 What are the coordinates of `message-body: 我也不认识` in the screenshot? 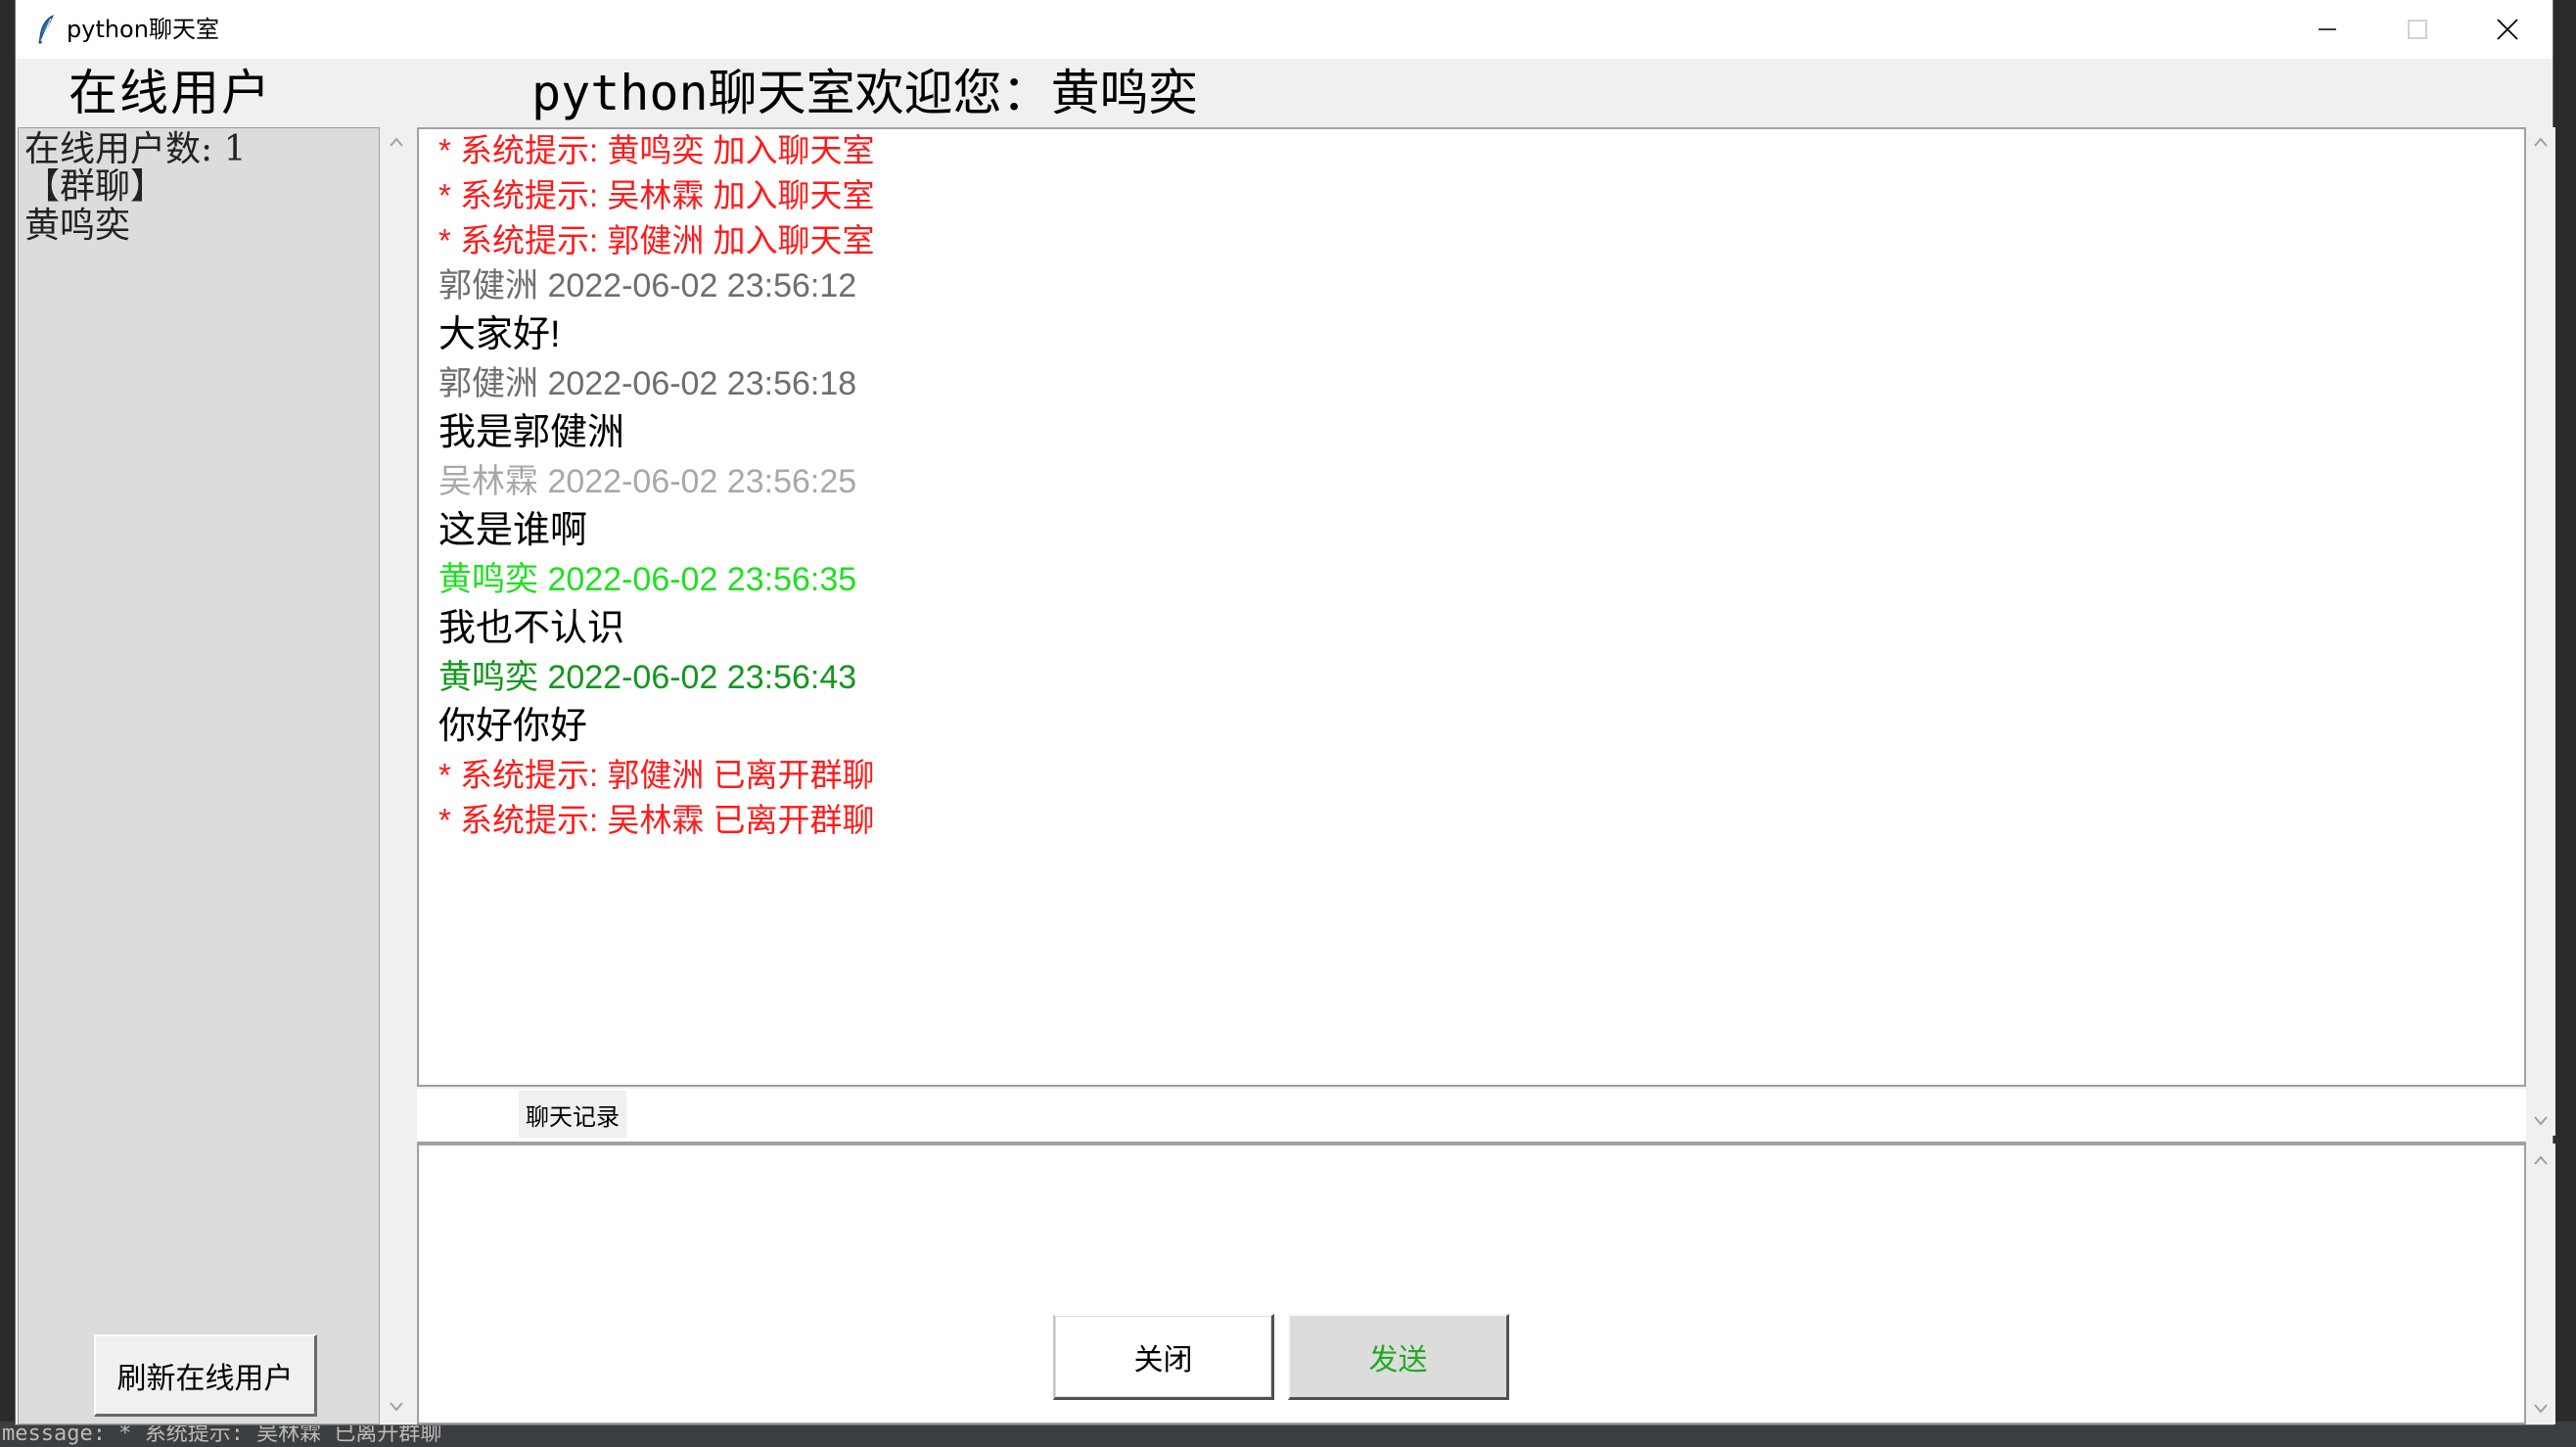 It's located at (531, 628).